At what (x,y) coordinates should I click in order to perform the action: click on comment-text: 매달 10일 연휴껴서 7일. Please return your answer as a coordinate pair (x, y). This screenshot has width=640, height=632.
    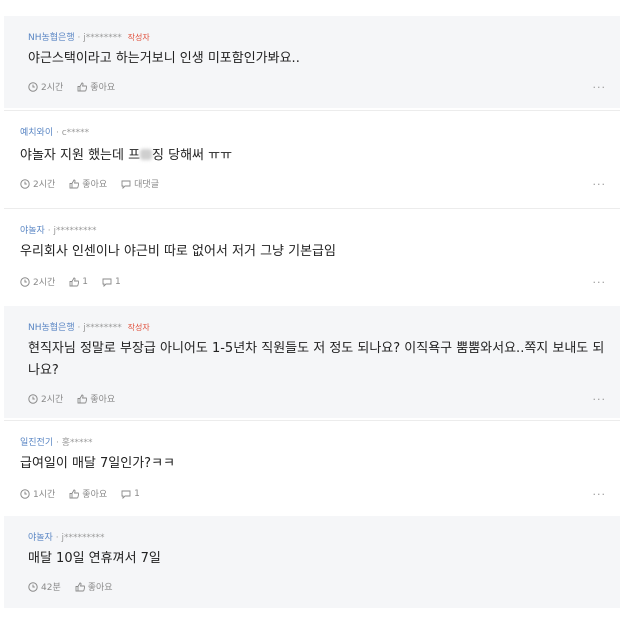
    Looking at the image, I should click on (94, 558).